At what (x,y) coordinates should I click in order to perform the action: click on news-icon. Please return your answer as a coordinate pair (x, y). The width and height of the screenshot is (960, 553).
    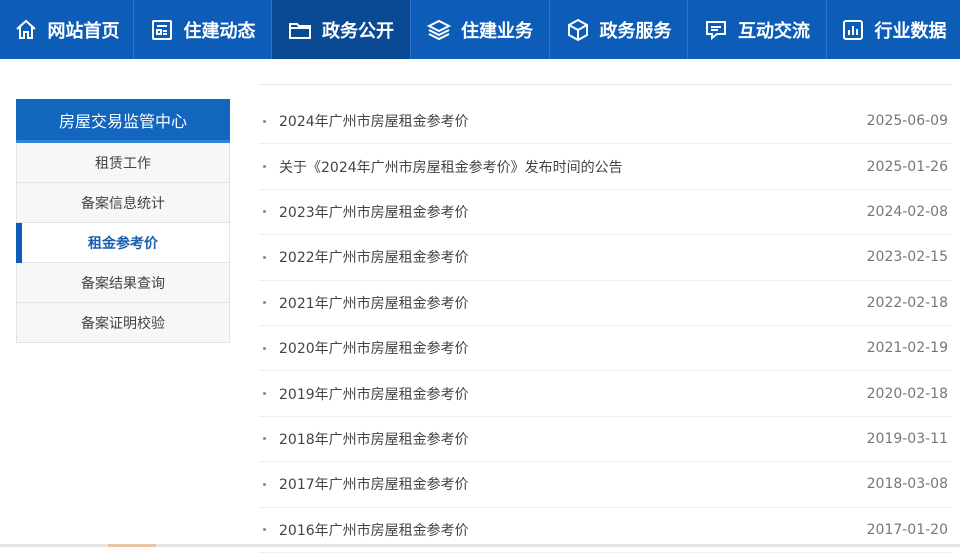
    Looking at the image, I should click on (162, 30).